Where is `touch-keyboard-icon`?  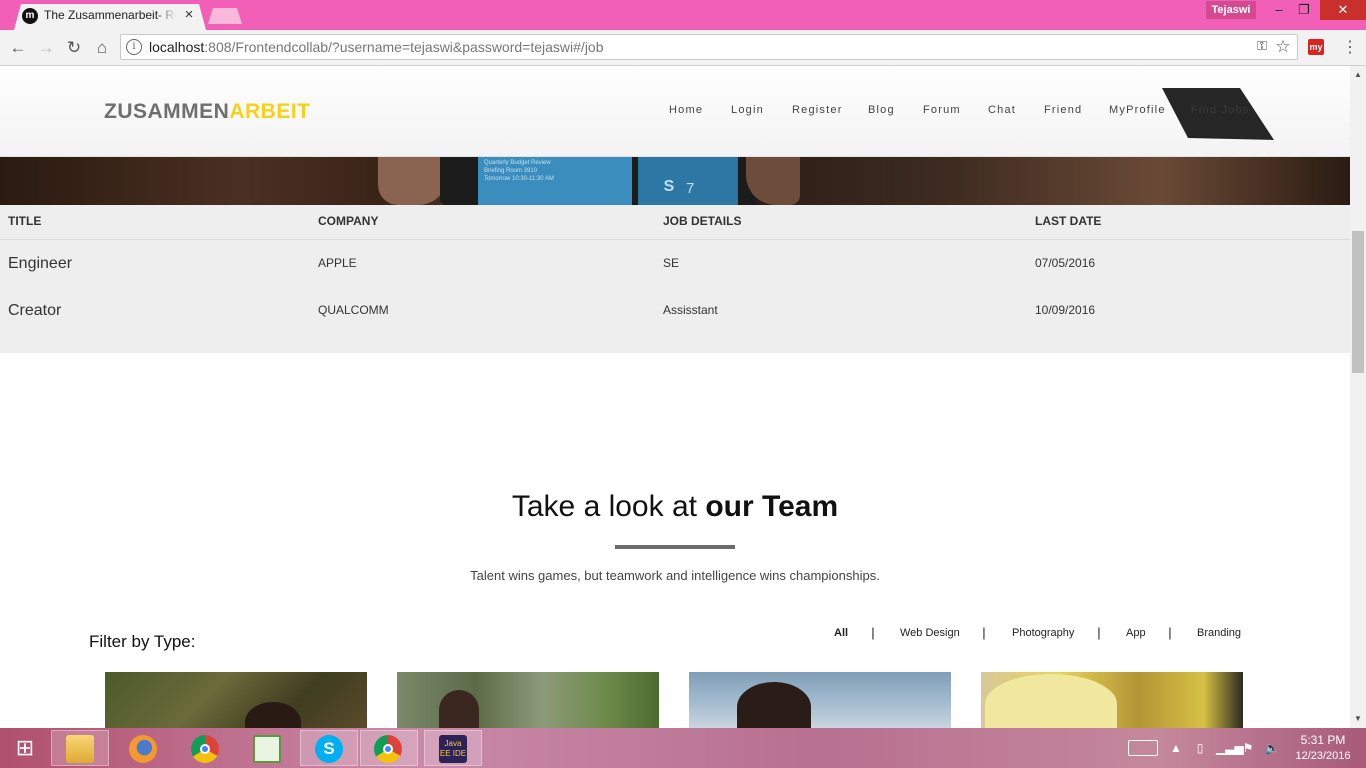 touch-keyboard-icon is located at coordinates (1143, 748).